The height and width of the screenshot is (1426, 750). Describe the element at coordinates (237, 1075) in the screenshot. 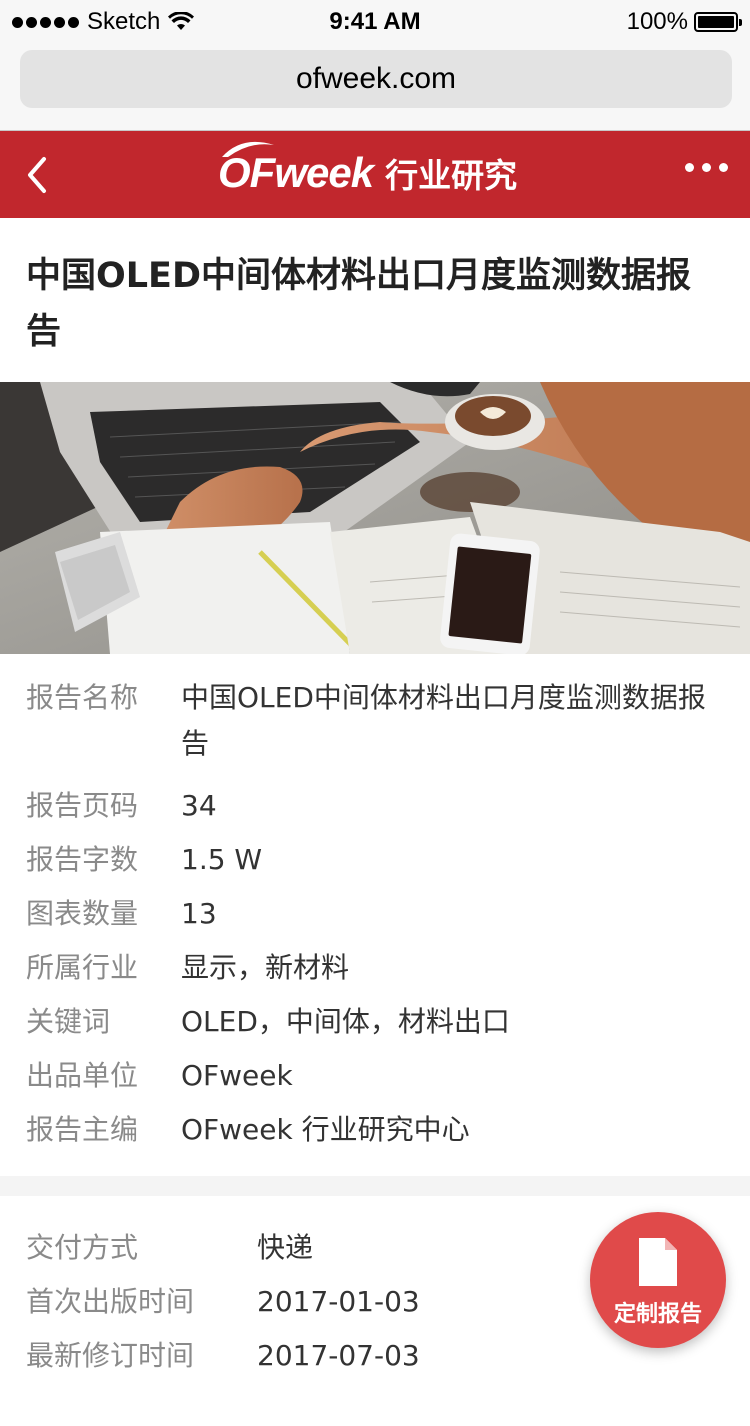

I see `info-value: OFweek` at that location.